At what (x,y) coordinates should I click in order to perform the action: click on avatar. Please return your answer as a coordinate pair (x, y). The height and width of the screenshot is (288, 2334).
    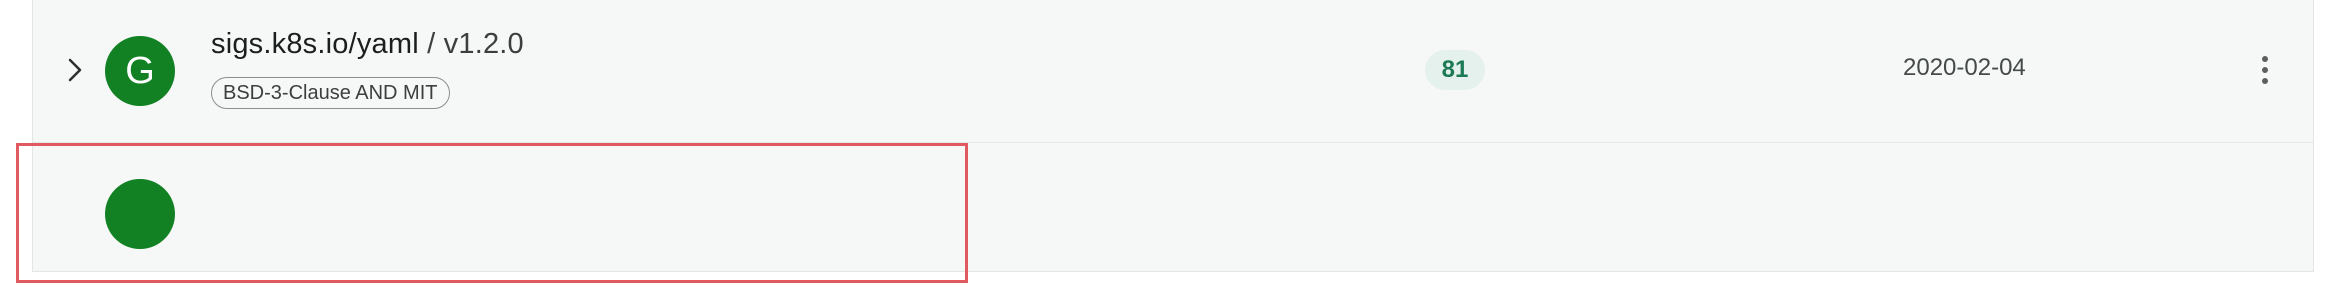
    Looking at the image, I should click on (140, 214).